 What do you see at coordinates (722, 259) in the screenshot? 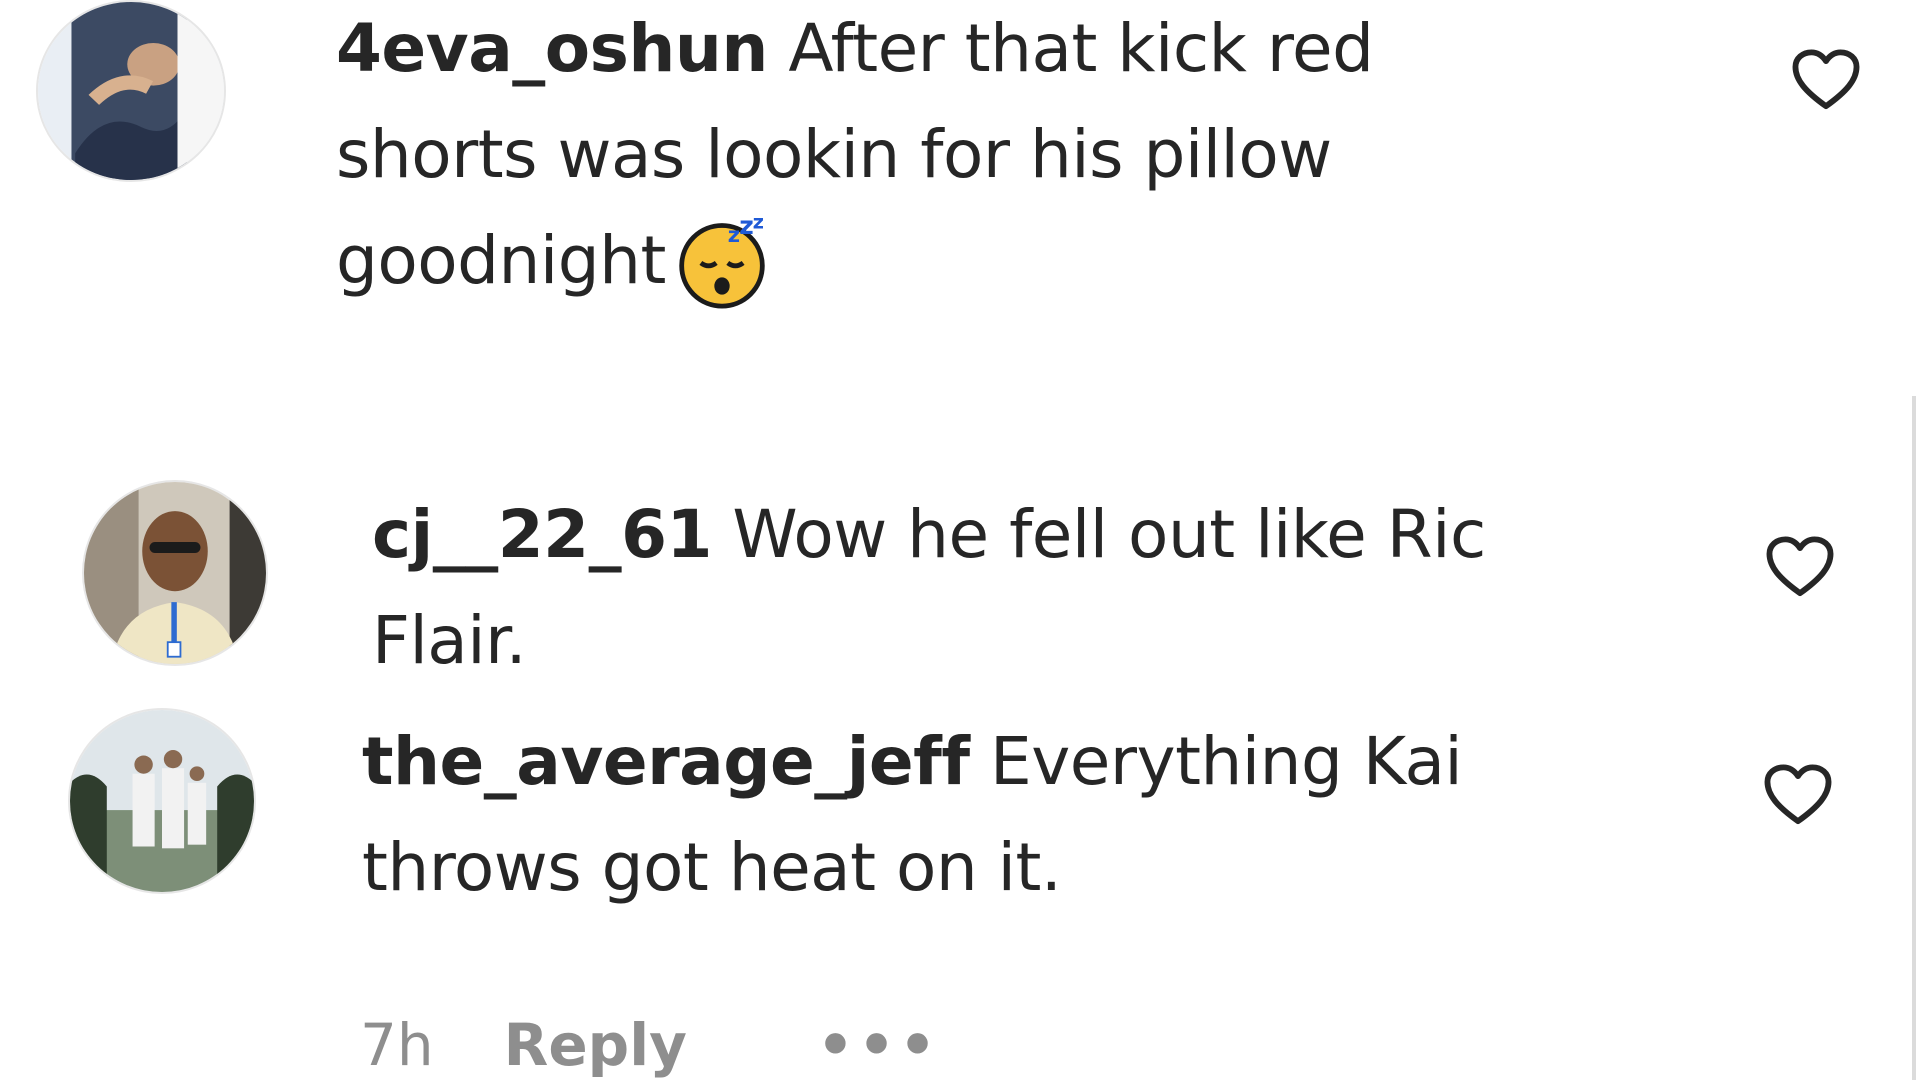
I see `sleeping-face-emoji: z z z` at bounding box center [722, 259].